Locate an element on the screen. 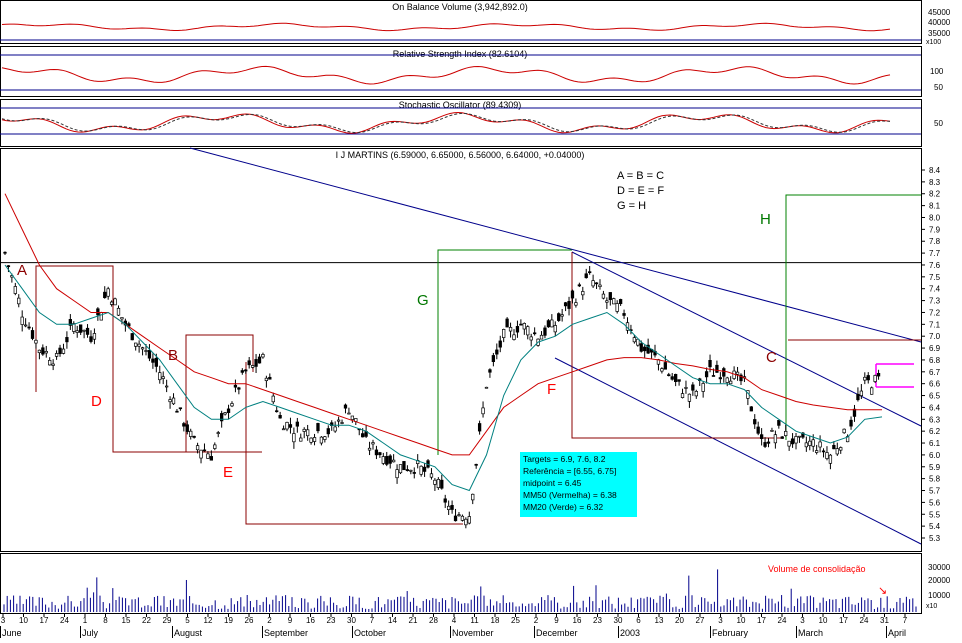  rsi-series is located at coordinates (446, 75).